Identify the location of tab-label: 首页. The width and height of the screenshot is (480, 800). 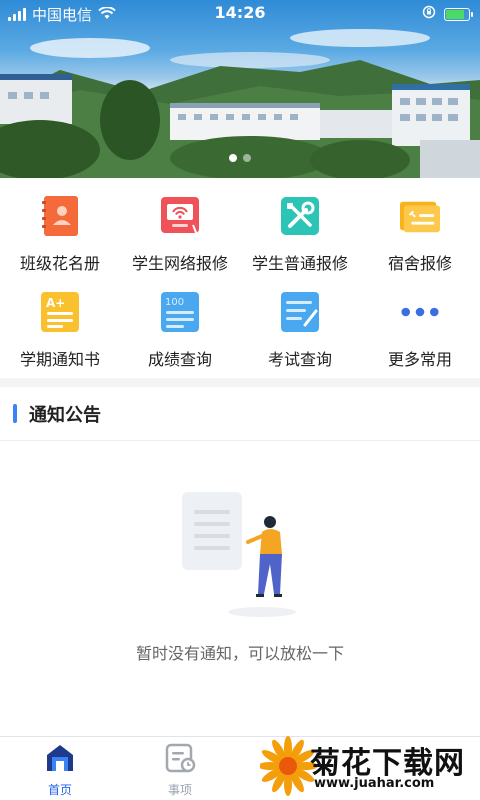
(59, 790).